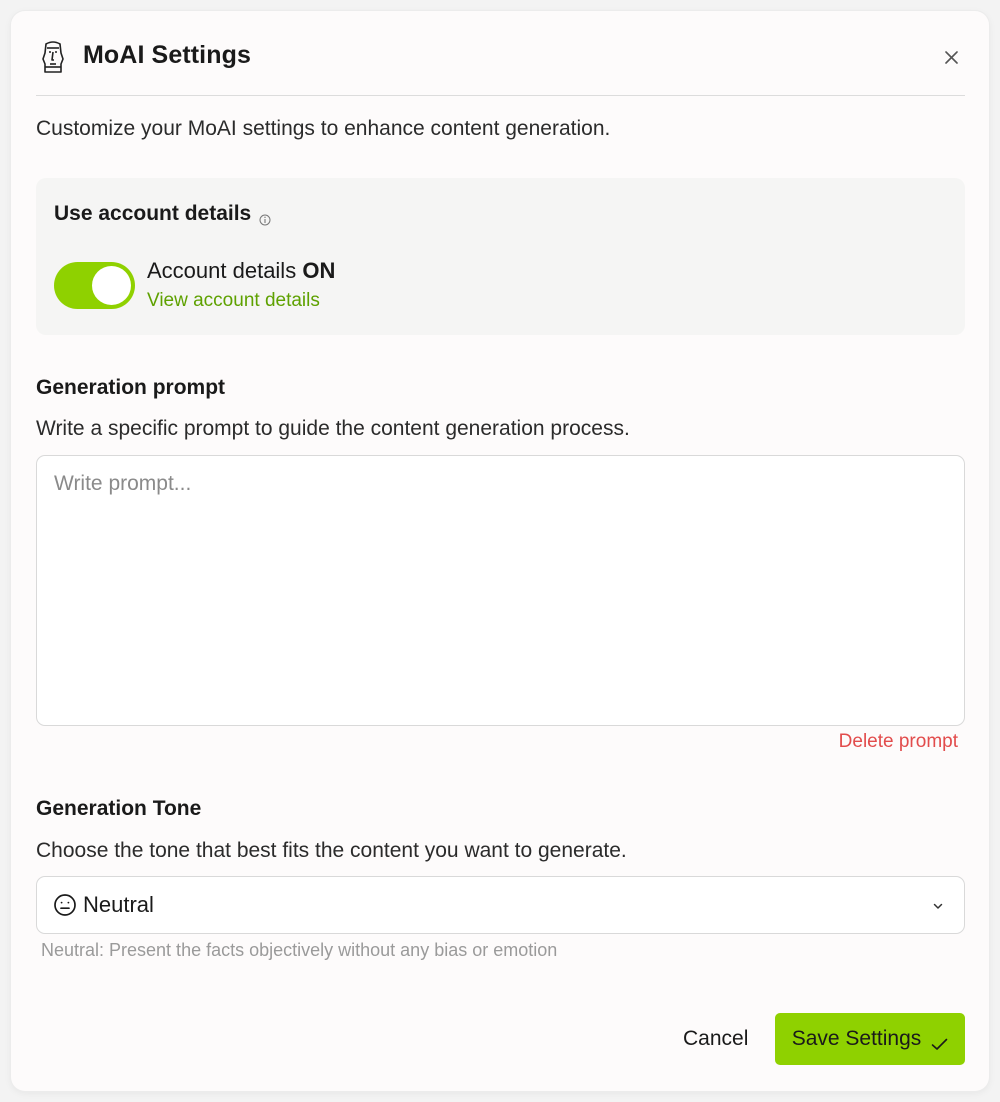 The width and height of the screenshot is (1000, 1102). Describe the element at coordinates (938, 905) in the screenshot. I see `chevron-down-icon` at that location.